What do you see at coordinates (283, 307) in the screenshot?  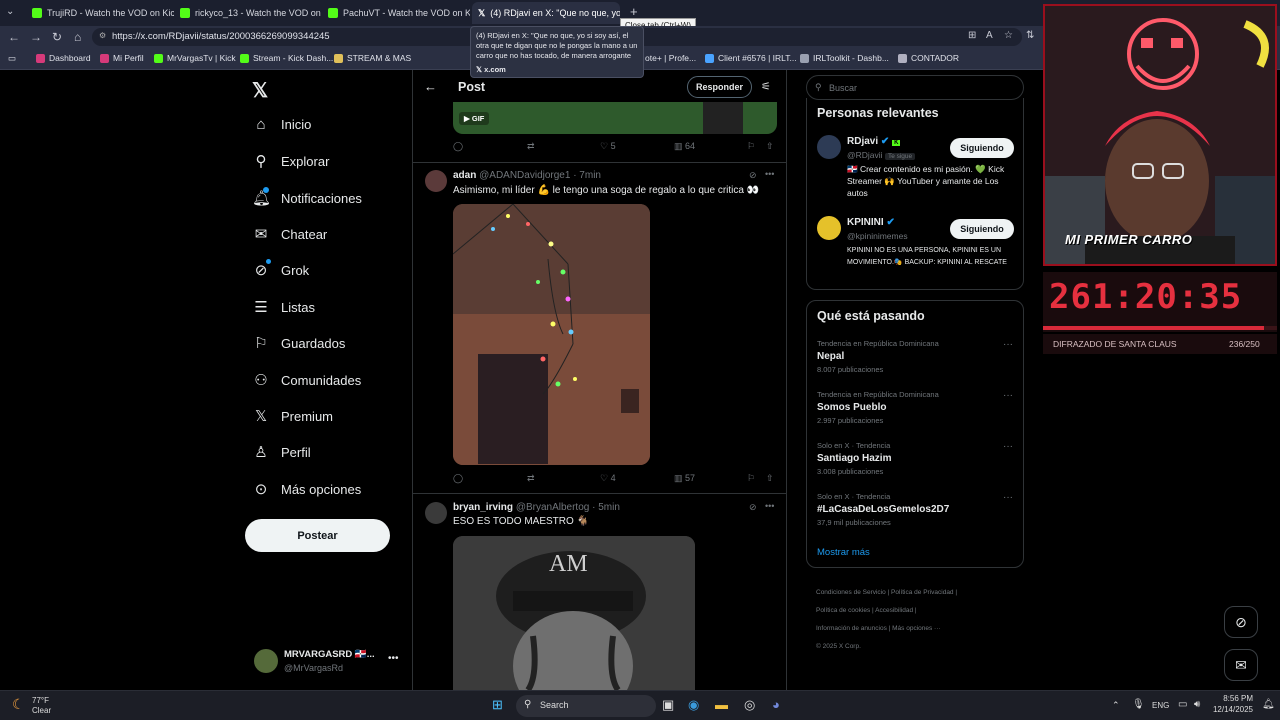 I see `nav-item-lists: ☰ Listas` at bounding box center [283, 307].